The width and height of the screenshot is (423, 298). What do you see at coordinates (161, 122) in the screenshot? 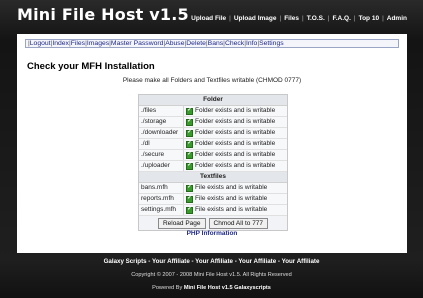
I see `folder-name: ./storage` at bounding box center [161, 122].